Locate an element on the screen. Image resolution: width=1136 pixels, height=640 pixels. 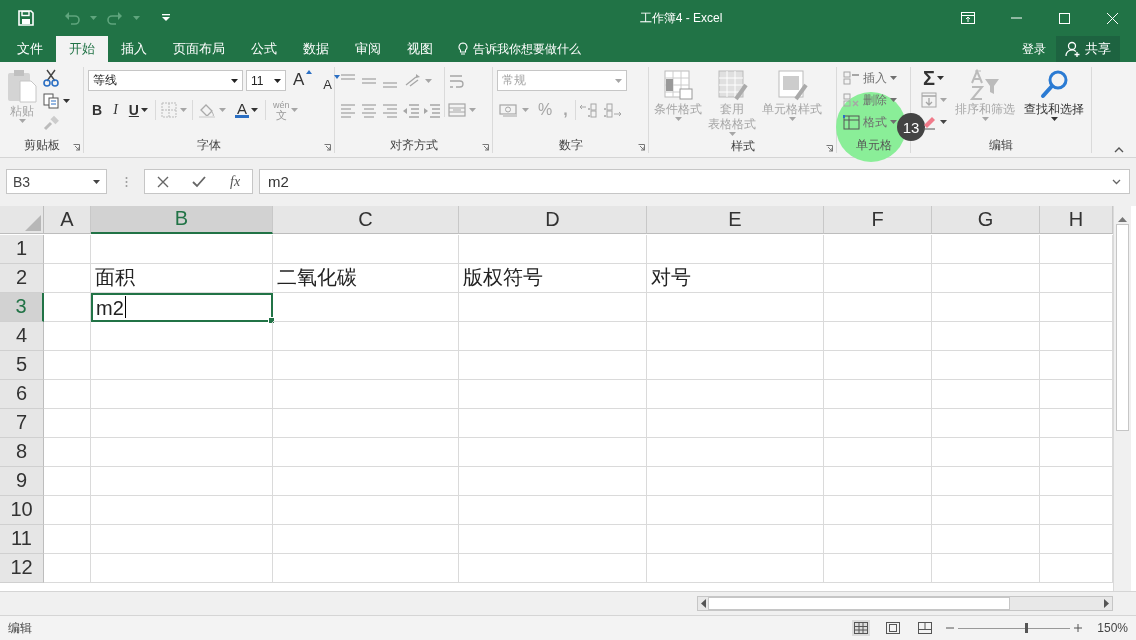
decrease-font-size-button: A is located at coordinates (331, 80).